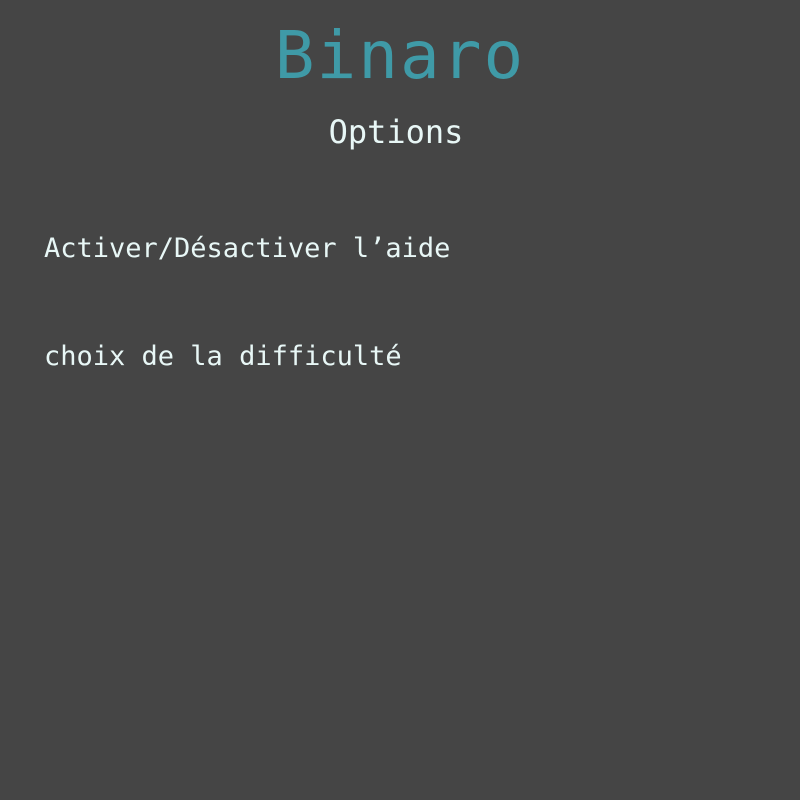 The height and width of the screenshot is (800, 800). I want to click on app-title: Binaro, so click(400, 55).